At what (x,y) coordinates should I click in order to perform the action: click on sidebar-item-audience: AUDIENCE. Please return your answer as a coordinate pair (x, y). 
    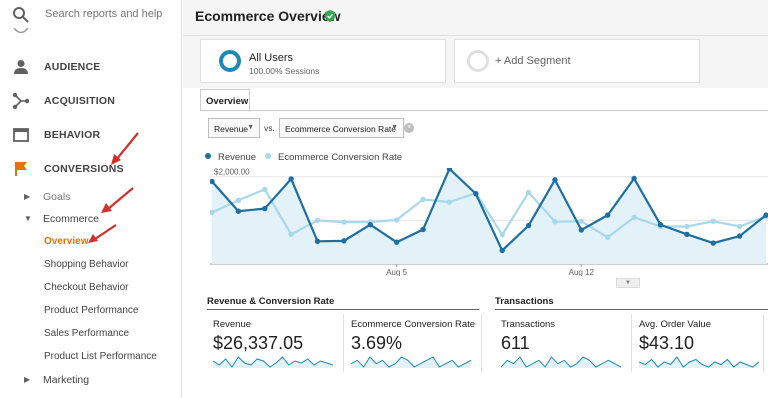
    Looking at the image, I should click on (90, 67).